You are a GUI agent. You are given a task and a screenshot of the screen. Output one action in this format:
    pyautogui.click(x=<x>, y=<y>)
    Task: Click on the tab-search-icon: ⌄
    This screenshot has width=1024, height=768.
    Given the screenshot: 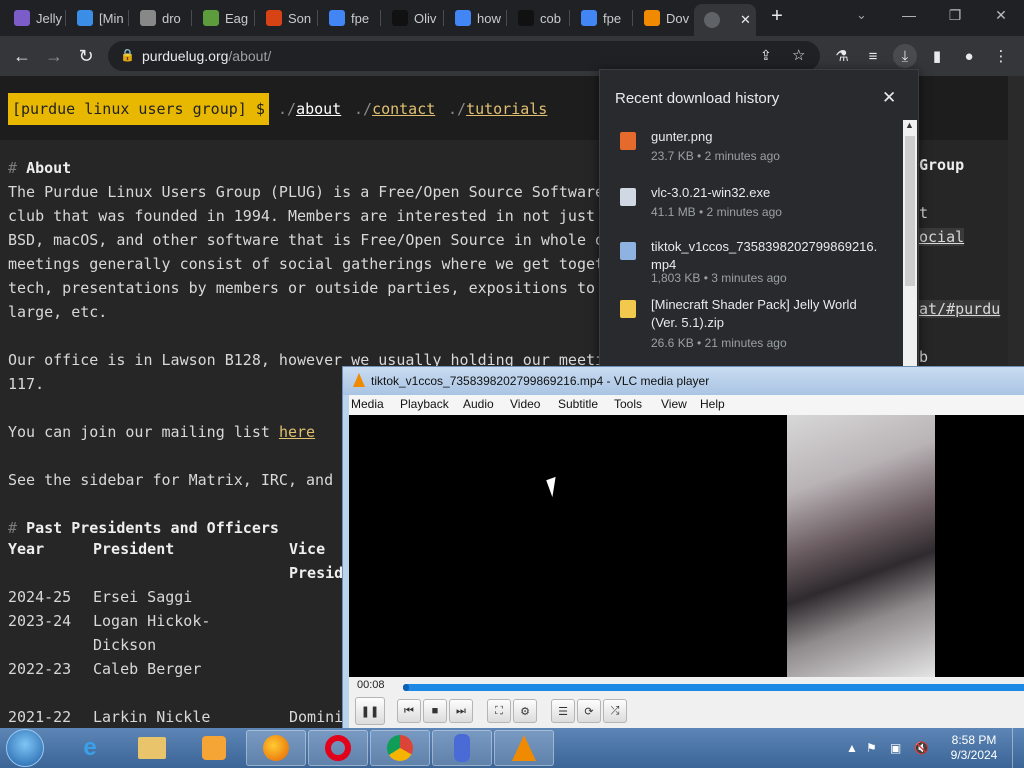 What is the action you would take?
    pyautogui.click(x=861, y=15)
    